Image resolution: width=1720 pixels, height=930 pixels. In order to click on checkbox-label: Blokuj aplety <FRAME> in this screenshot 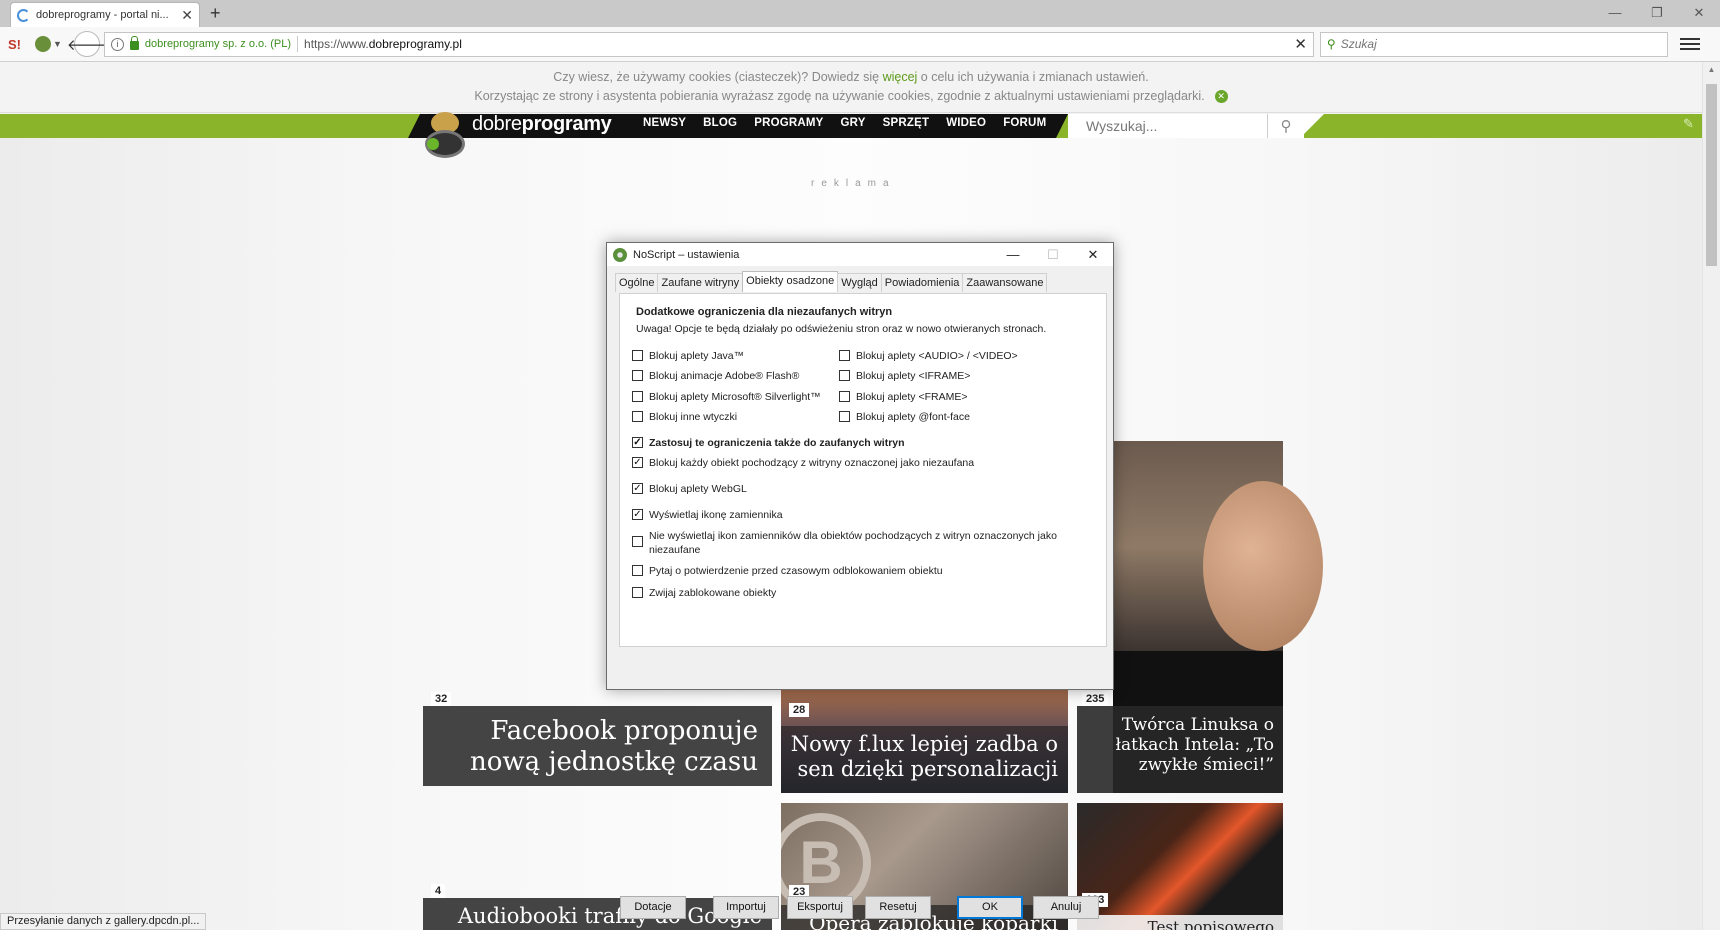, I will do `click(912, 397)`.